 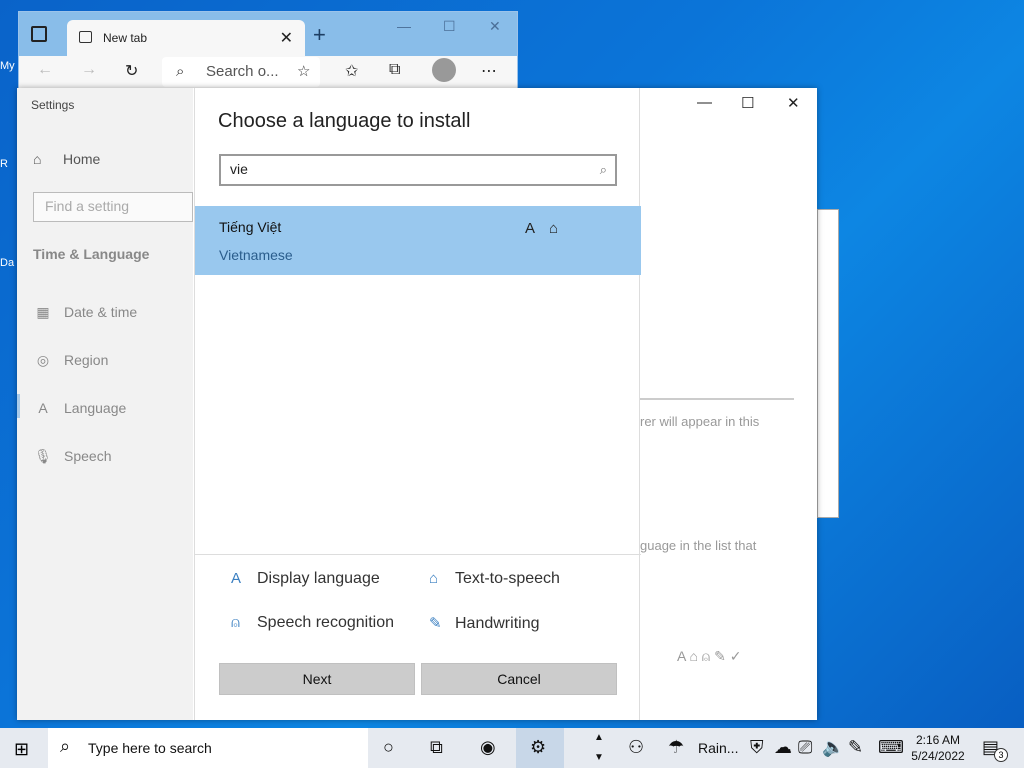 I want to click on feature-icons-row: A ⌂ ⍝ ✎ ✓, so click(x=709, y=656).